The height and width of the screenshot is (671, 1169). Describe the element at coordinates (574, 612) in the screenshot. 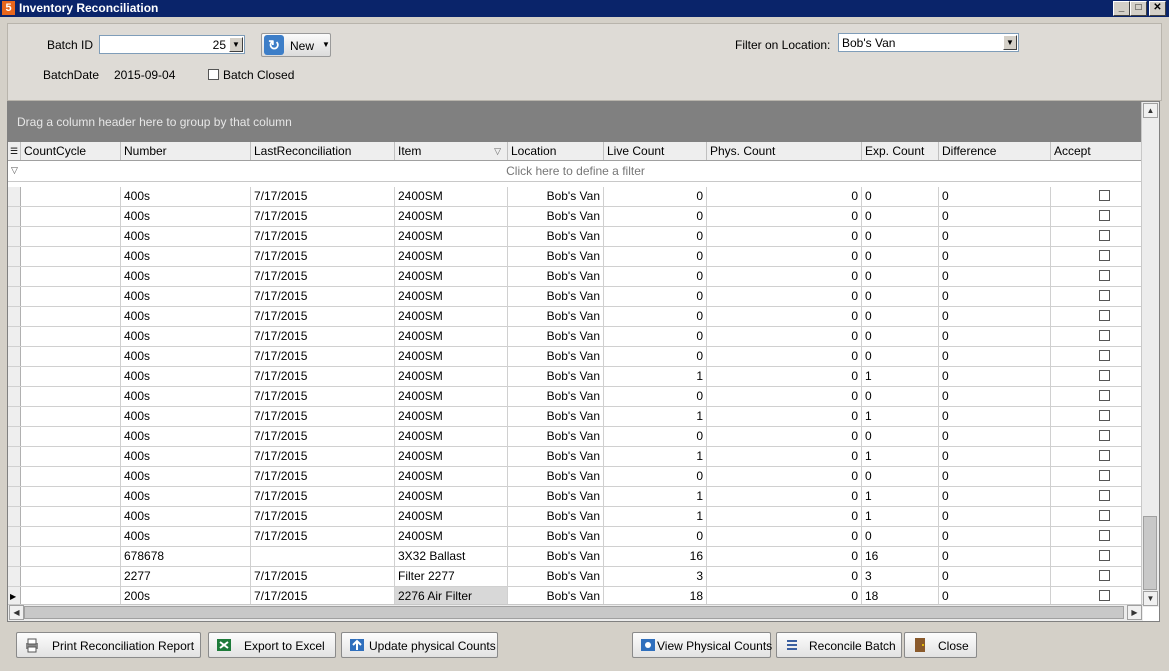

I see `horizontal-scroll-thumb` at that location.